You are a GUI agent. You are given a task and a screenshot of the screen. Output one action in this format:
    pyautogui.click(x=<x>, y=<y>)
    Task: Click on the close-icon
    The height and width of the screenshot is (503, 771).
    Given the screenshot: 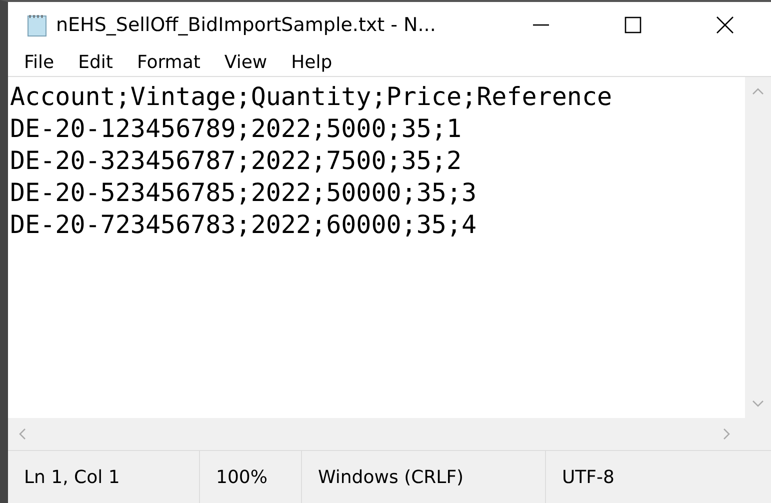 What is the action you would take?
    pyautogui.click(x=725, y=25)
    